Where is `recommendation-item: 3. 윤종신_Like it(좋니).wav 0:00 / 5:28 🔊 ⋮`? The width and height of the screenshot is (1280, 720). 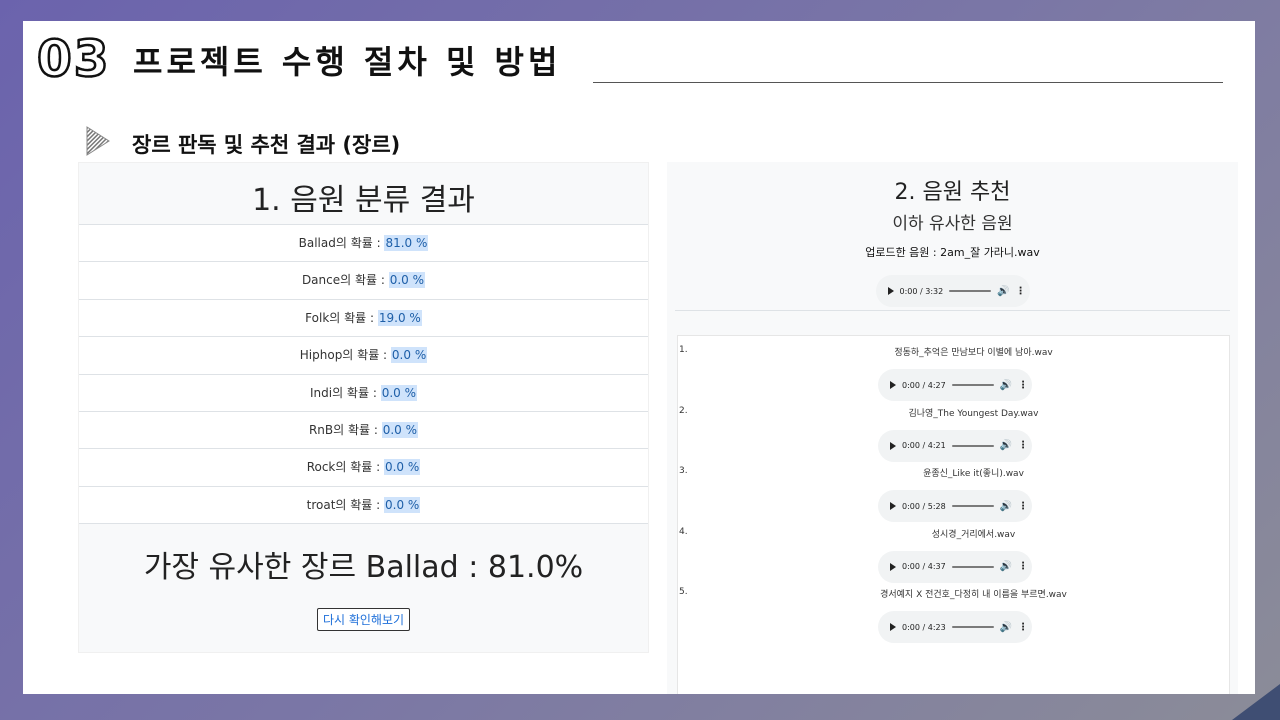 recommendation-item: 3. 윤종신_Like it(좋니).wav 0:00 / 5:28 🔊 ⋮ is located at coordinates (953, 494).